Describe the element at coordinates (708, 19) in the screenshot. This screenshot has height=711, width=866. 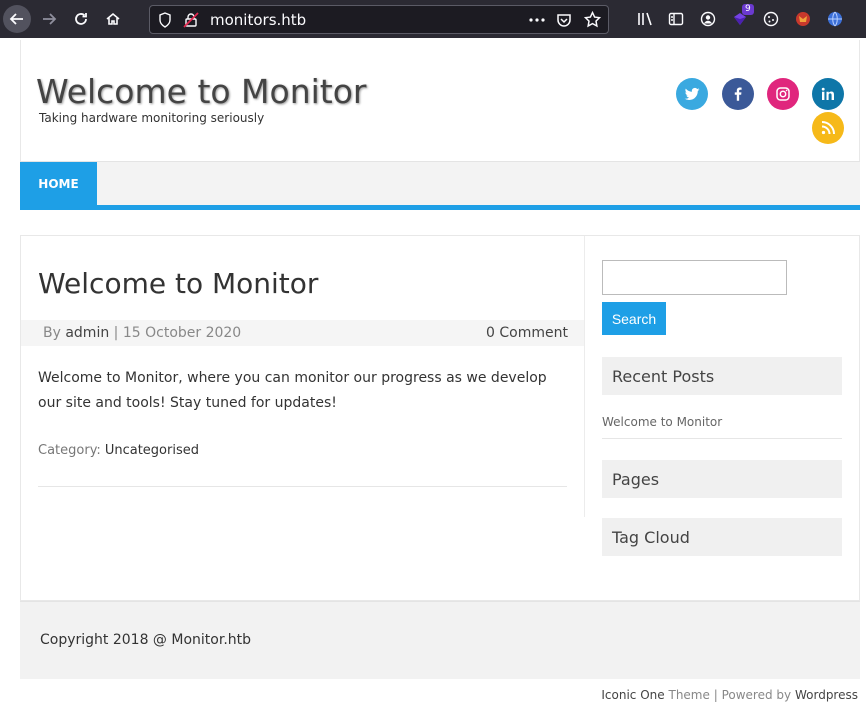
I see `account-icon` at that location.